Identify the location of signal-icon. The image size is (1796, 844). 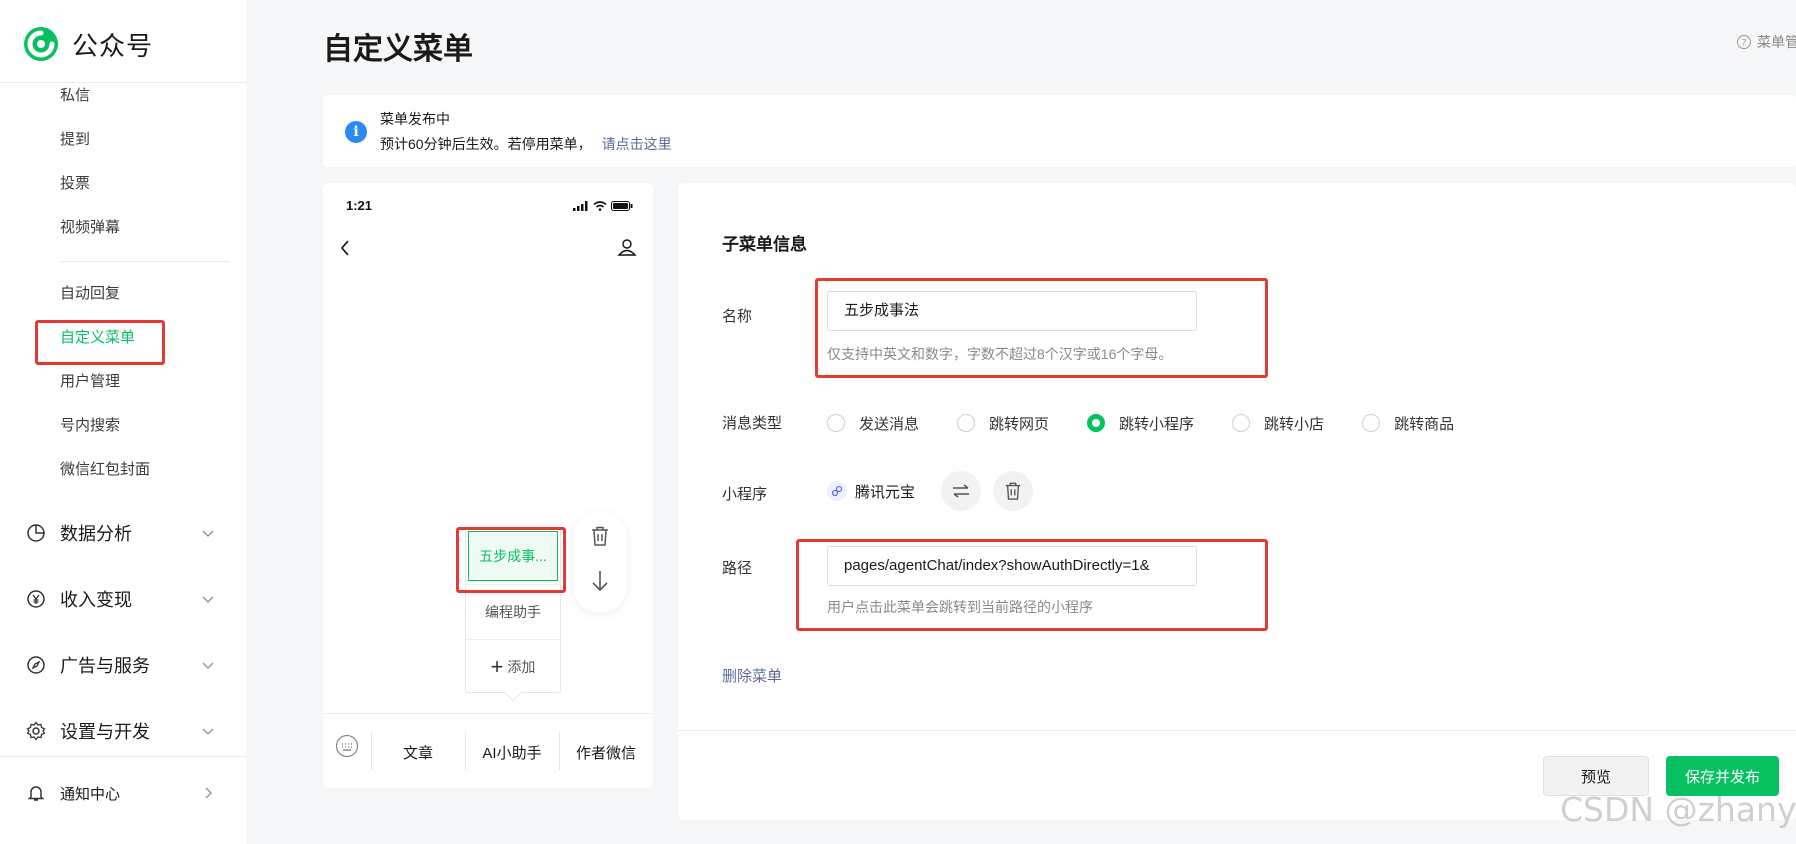
(580, 206).